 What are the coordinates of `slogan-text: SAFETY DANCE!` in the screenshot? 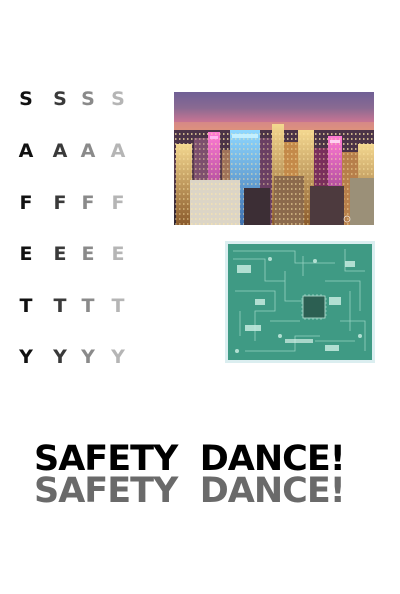 It's located at (190, 459).